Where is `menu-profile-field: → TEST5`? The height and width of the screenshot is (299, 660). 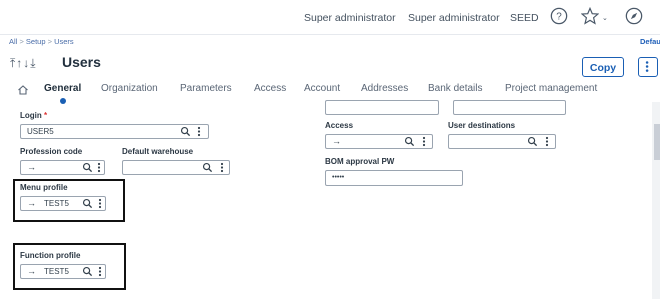 menu-profile-field: → TEST5 is located at coordinates (63, 203).